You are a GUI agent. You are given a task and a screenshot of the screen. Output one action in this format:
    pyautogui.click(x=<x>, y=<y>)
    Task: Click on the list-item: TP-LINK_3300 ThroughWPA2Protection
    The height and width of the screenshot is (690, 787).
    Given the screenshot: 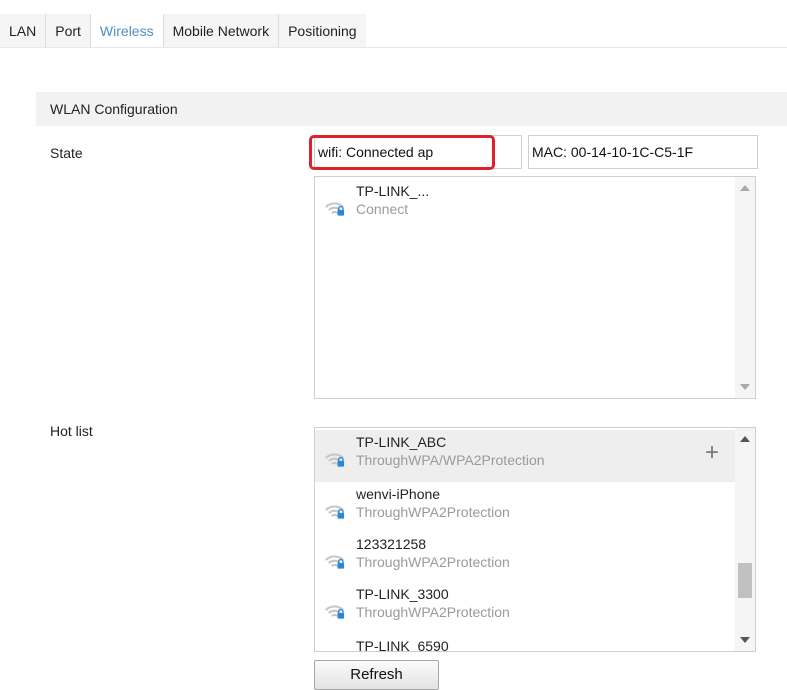 What is the action you would take?
    pyautogui.click(x=526, y=608)
    